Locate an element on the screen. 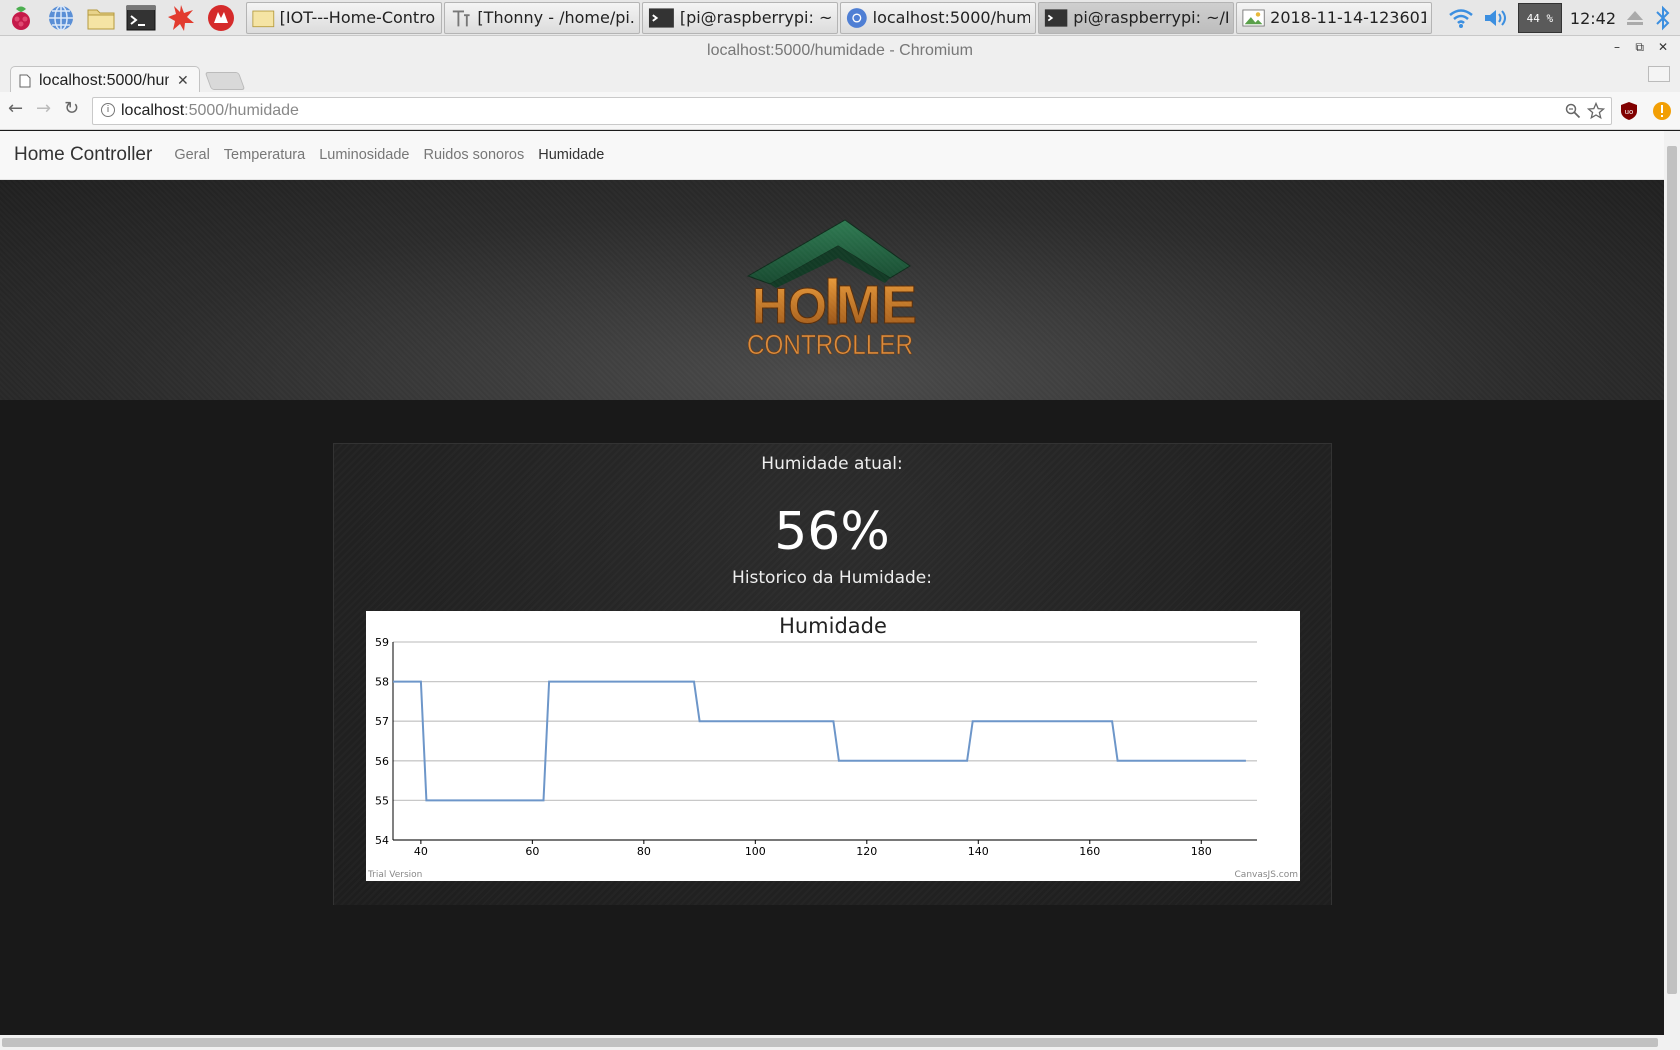 This screenshot has height=1050, width=1680. ublock-icon: uo is located at coordinates (1629, 111).